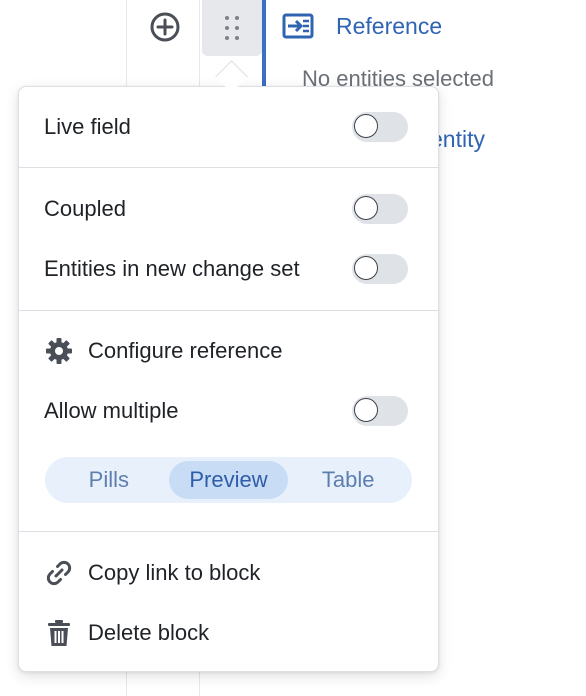 The image size is (586, 696). I want to click on add-block-button, so click(165, 27).